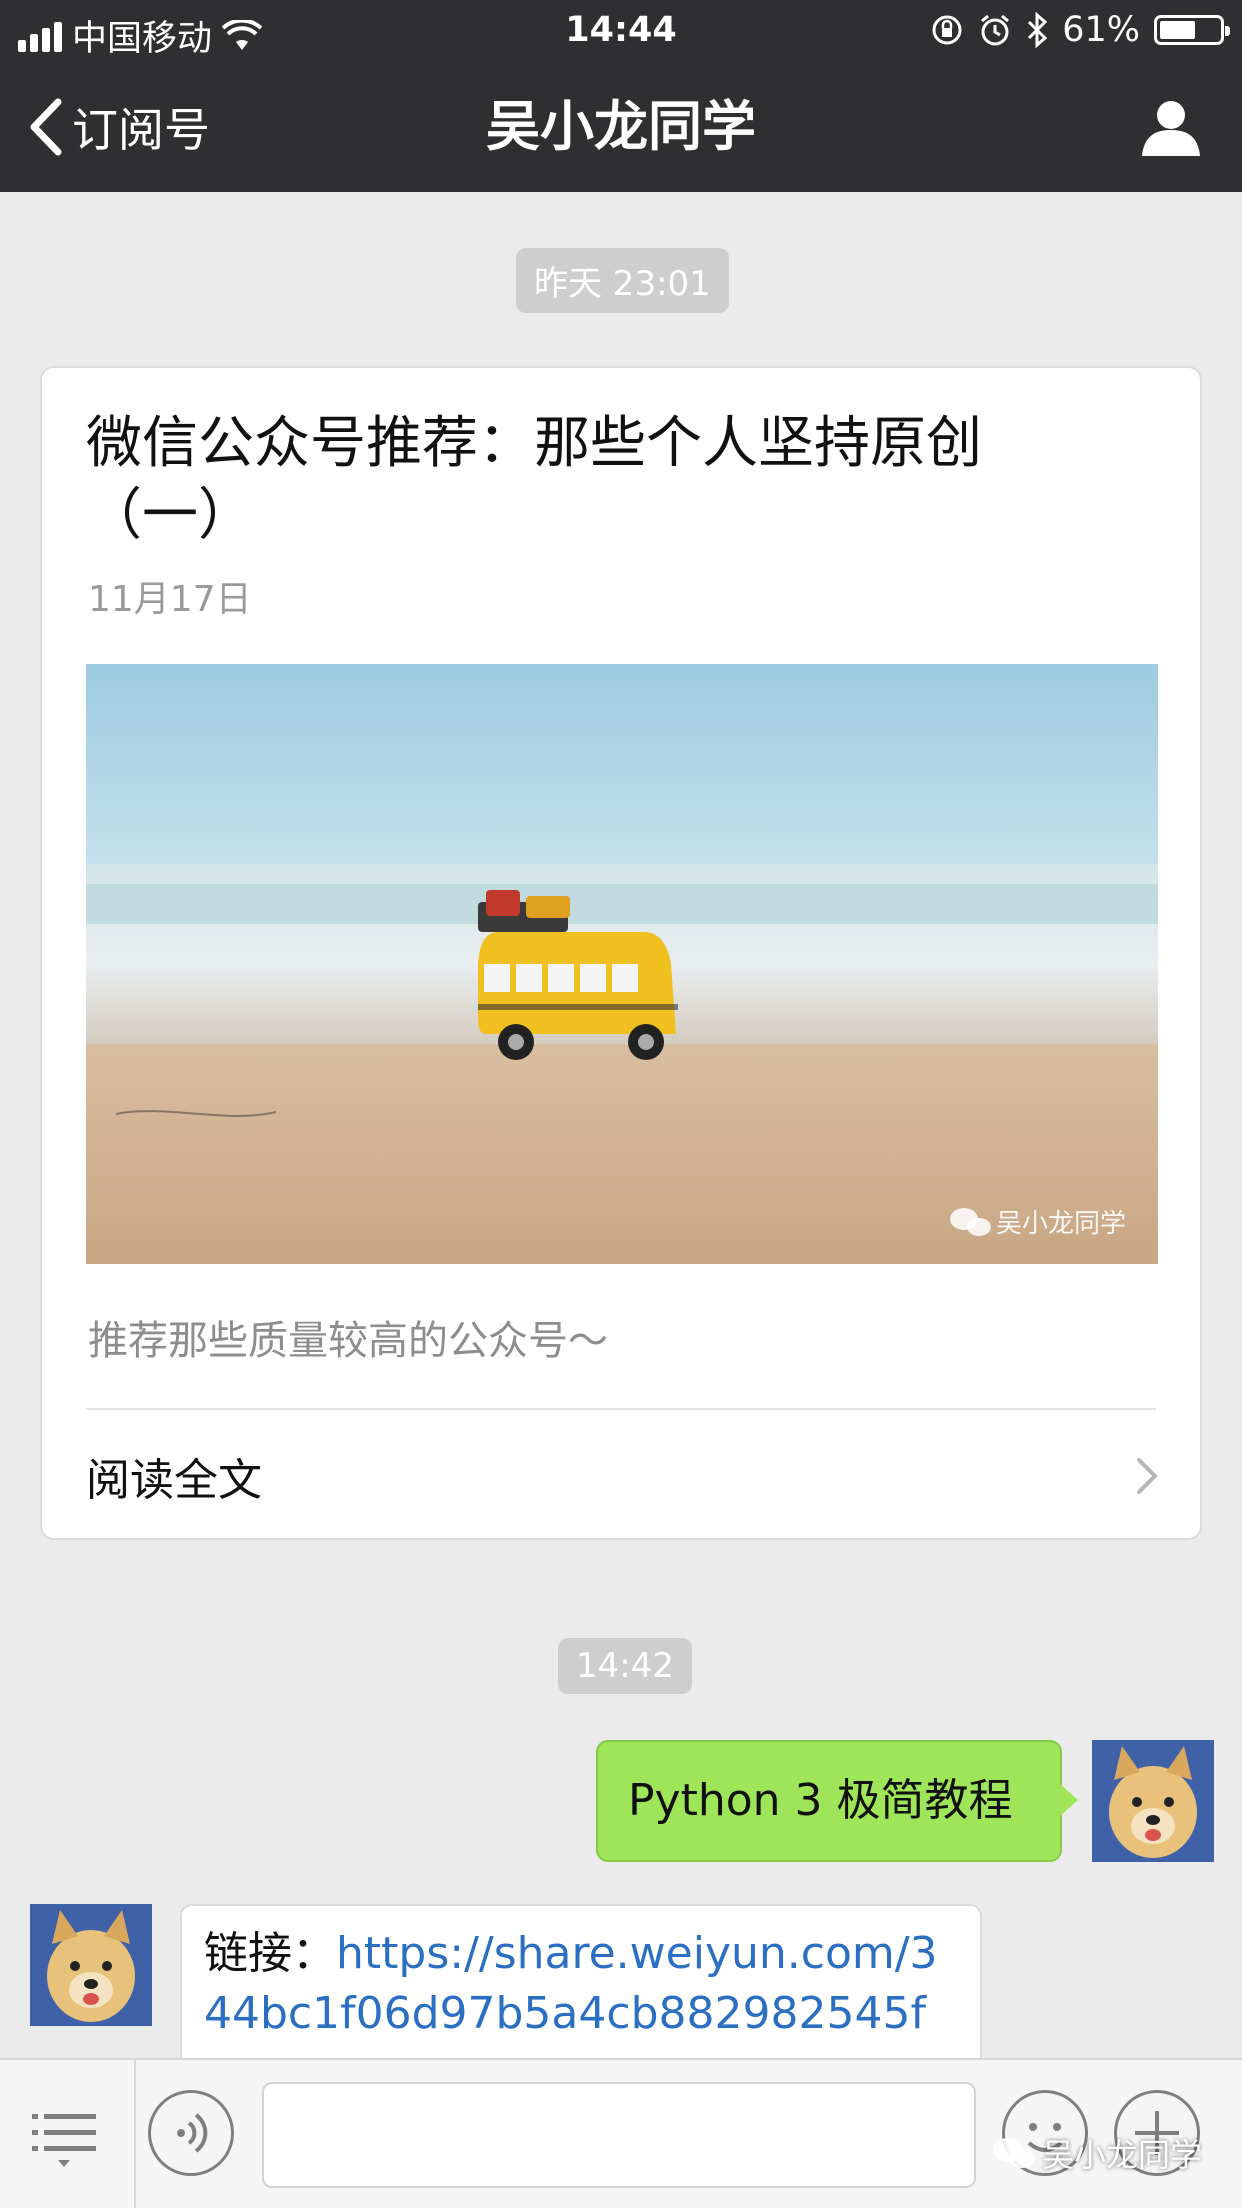 Image resolution: width=1242 pixels, height=2208 pixels. What do you see at coordinates (1061, 1224) in the screenshot?
I see `image-watermark-text: 吴小龙同学` at bounding box center [1061, 1224].